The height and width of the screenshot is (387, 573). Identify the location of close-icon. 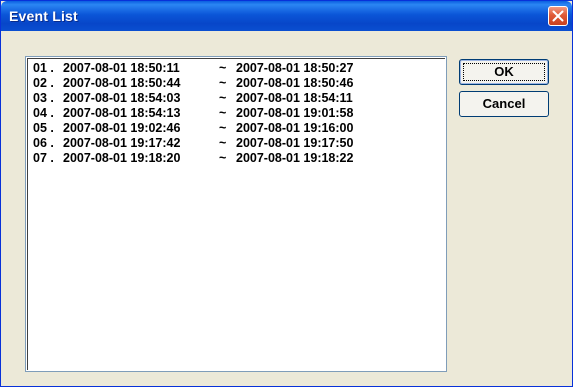
(558, 16).